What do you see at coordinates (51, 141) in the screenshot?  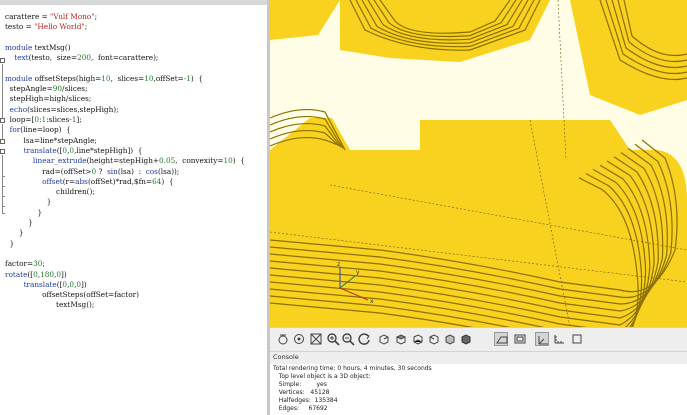 I see `code-line: lsa=line*stepAngle;` at bounding box center [51, 141].